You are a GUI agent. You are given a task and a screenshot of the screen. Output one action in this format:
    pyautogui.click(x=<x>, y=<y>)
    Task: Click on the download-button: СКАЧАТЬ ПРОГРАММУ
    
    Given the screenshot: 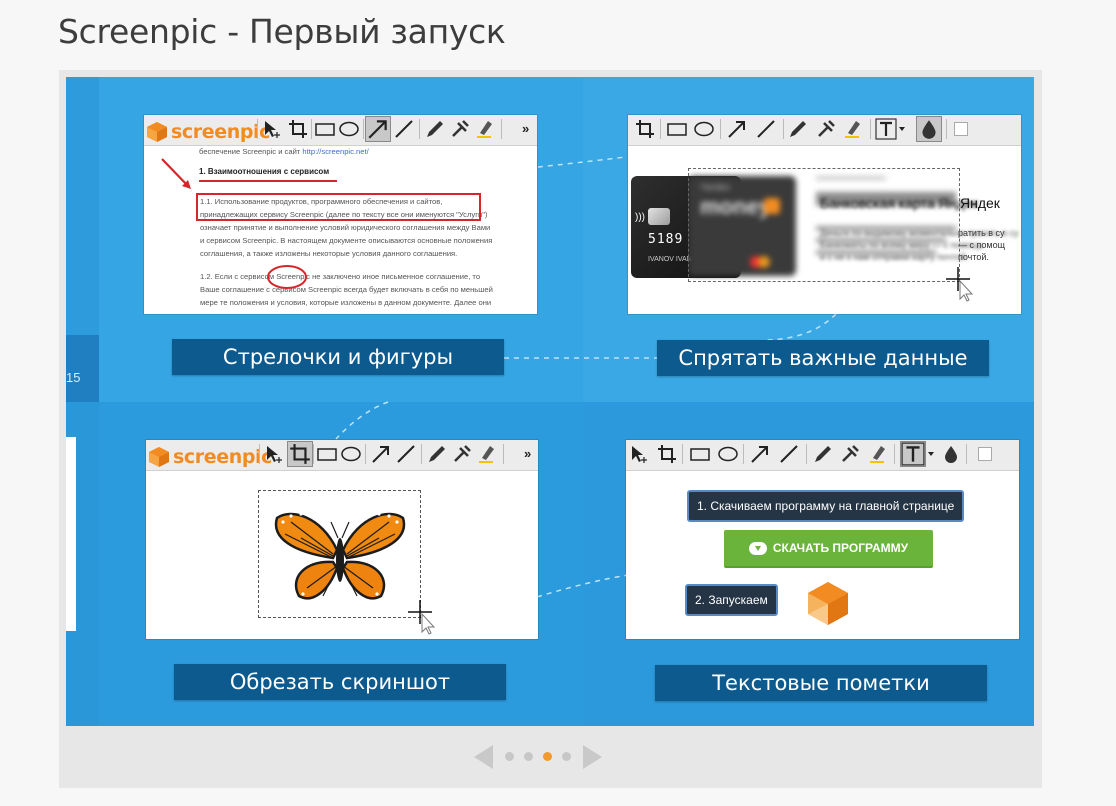 What is the action you would take?
    pyautogui.click(x=828, y=549)
    